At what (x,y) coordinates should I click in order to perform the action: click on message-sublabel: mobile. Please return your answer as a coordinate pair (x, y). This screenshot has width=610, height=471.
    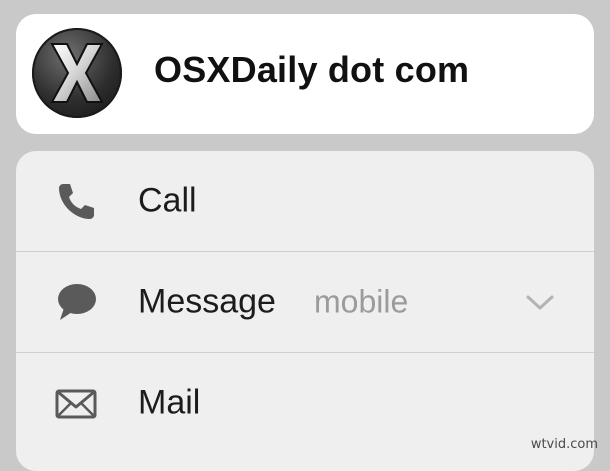
    Looking at the image, I should click on (361, 301).